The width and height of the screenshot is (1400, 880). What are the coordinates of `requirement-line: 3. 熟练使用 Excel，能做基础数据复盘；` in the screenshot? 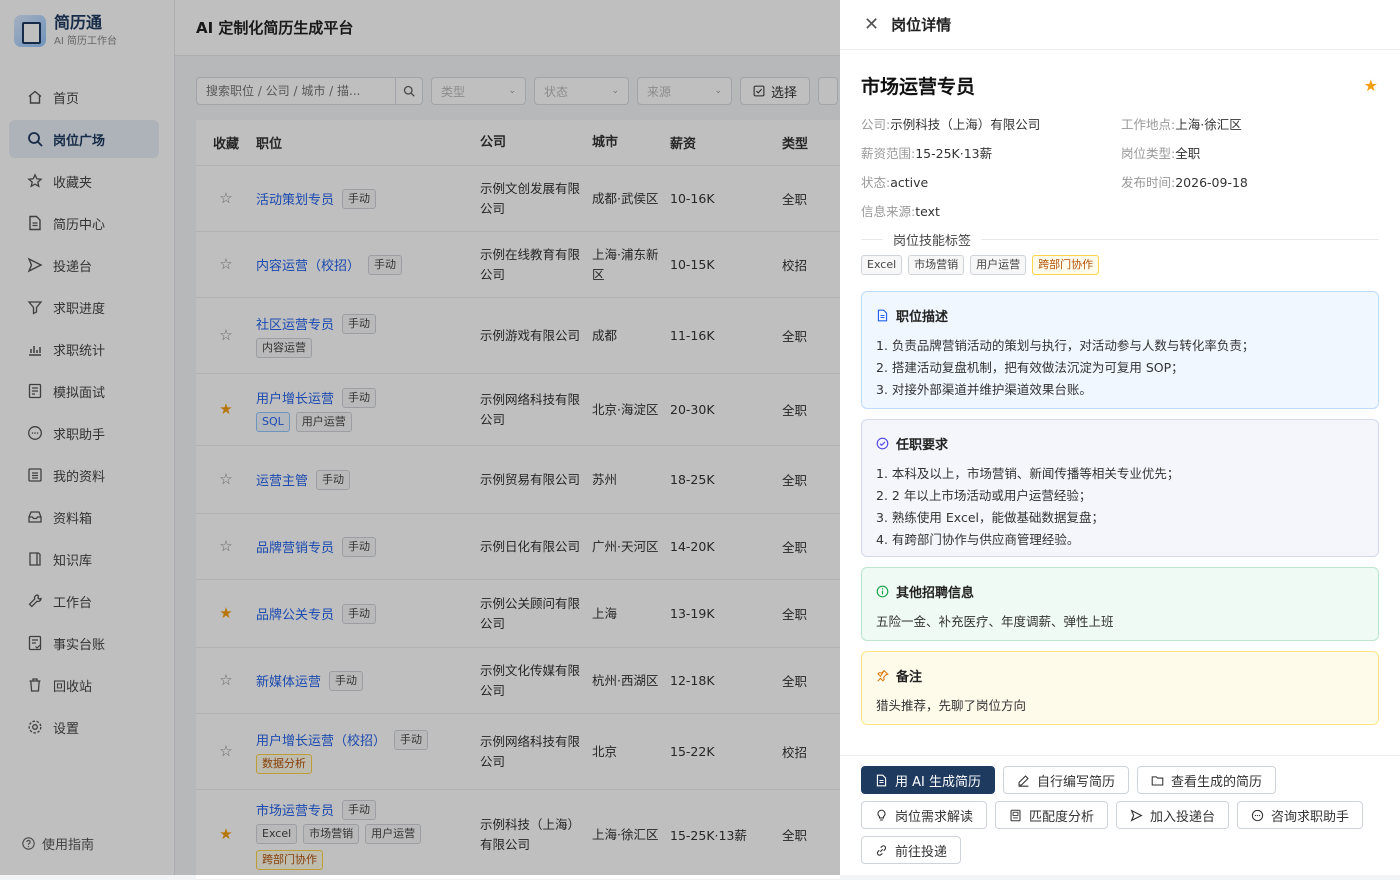 It's located at (990, 517).